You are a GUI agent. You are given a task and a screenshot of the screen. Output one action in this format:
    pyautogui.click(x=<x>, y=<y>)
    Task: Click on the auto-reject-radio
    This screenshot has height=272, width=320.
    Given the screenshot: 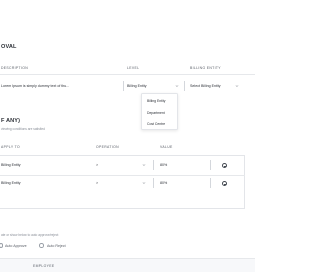 What is the action you would take?
    pyautogui.click(x=41, y=245)
    